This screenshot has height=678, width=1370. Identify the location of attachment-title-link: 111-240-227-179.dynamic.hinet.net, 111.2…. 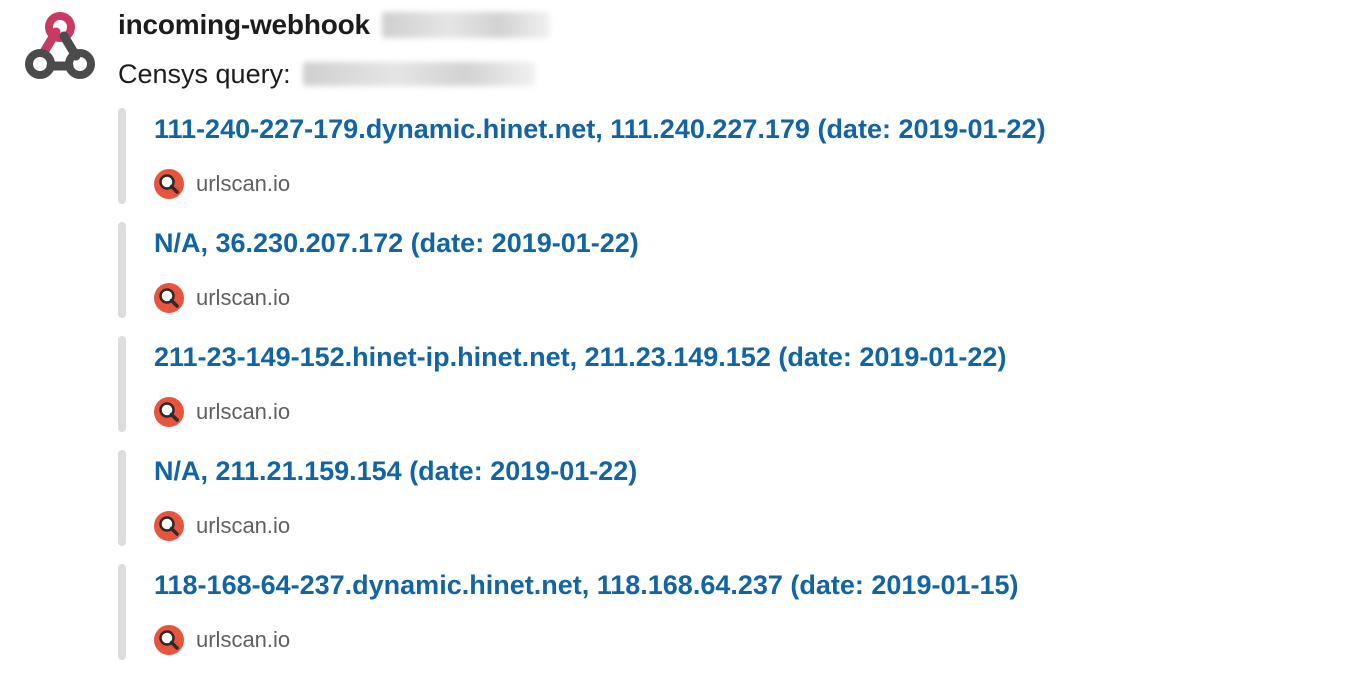
(600, 129).